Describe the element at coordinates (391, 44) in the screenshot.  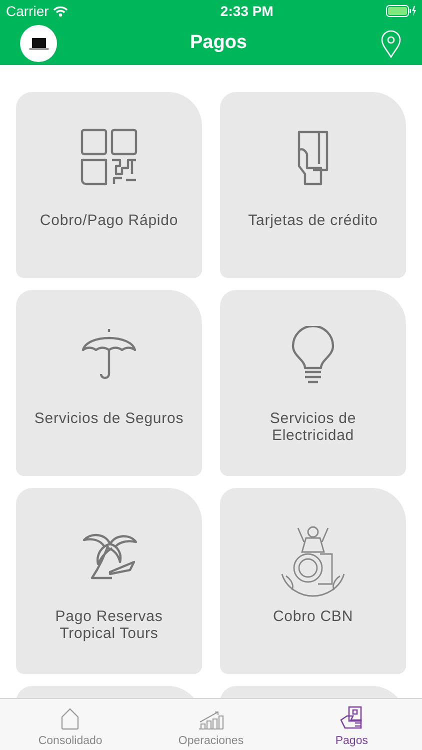
I see `location-pin-icon` at that location.